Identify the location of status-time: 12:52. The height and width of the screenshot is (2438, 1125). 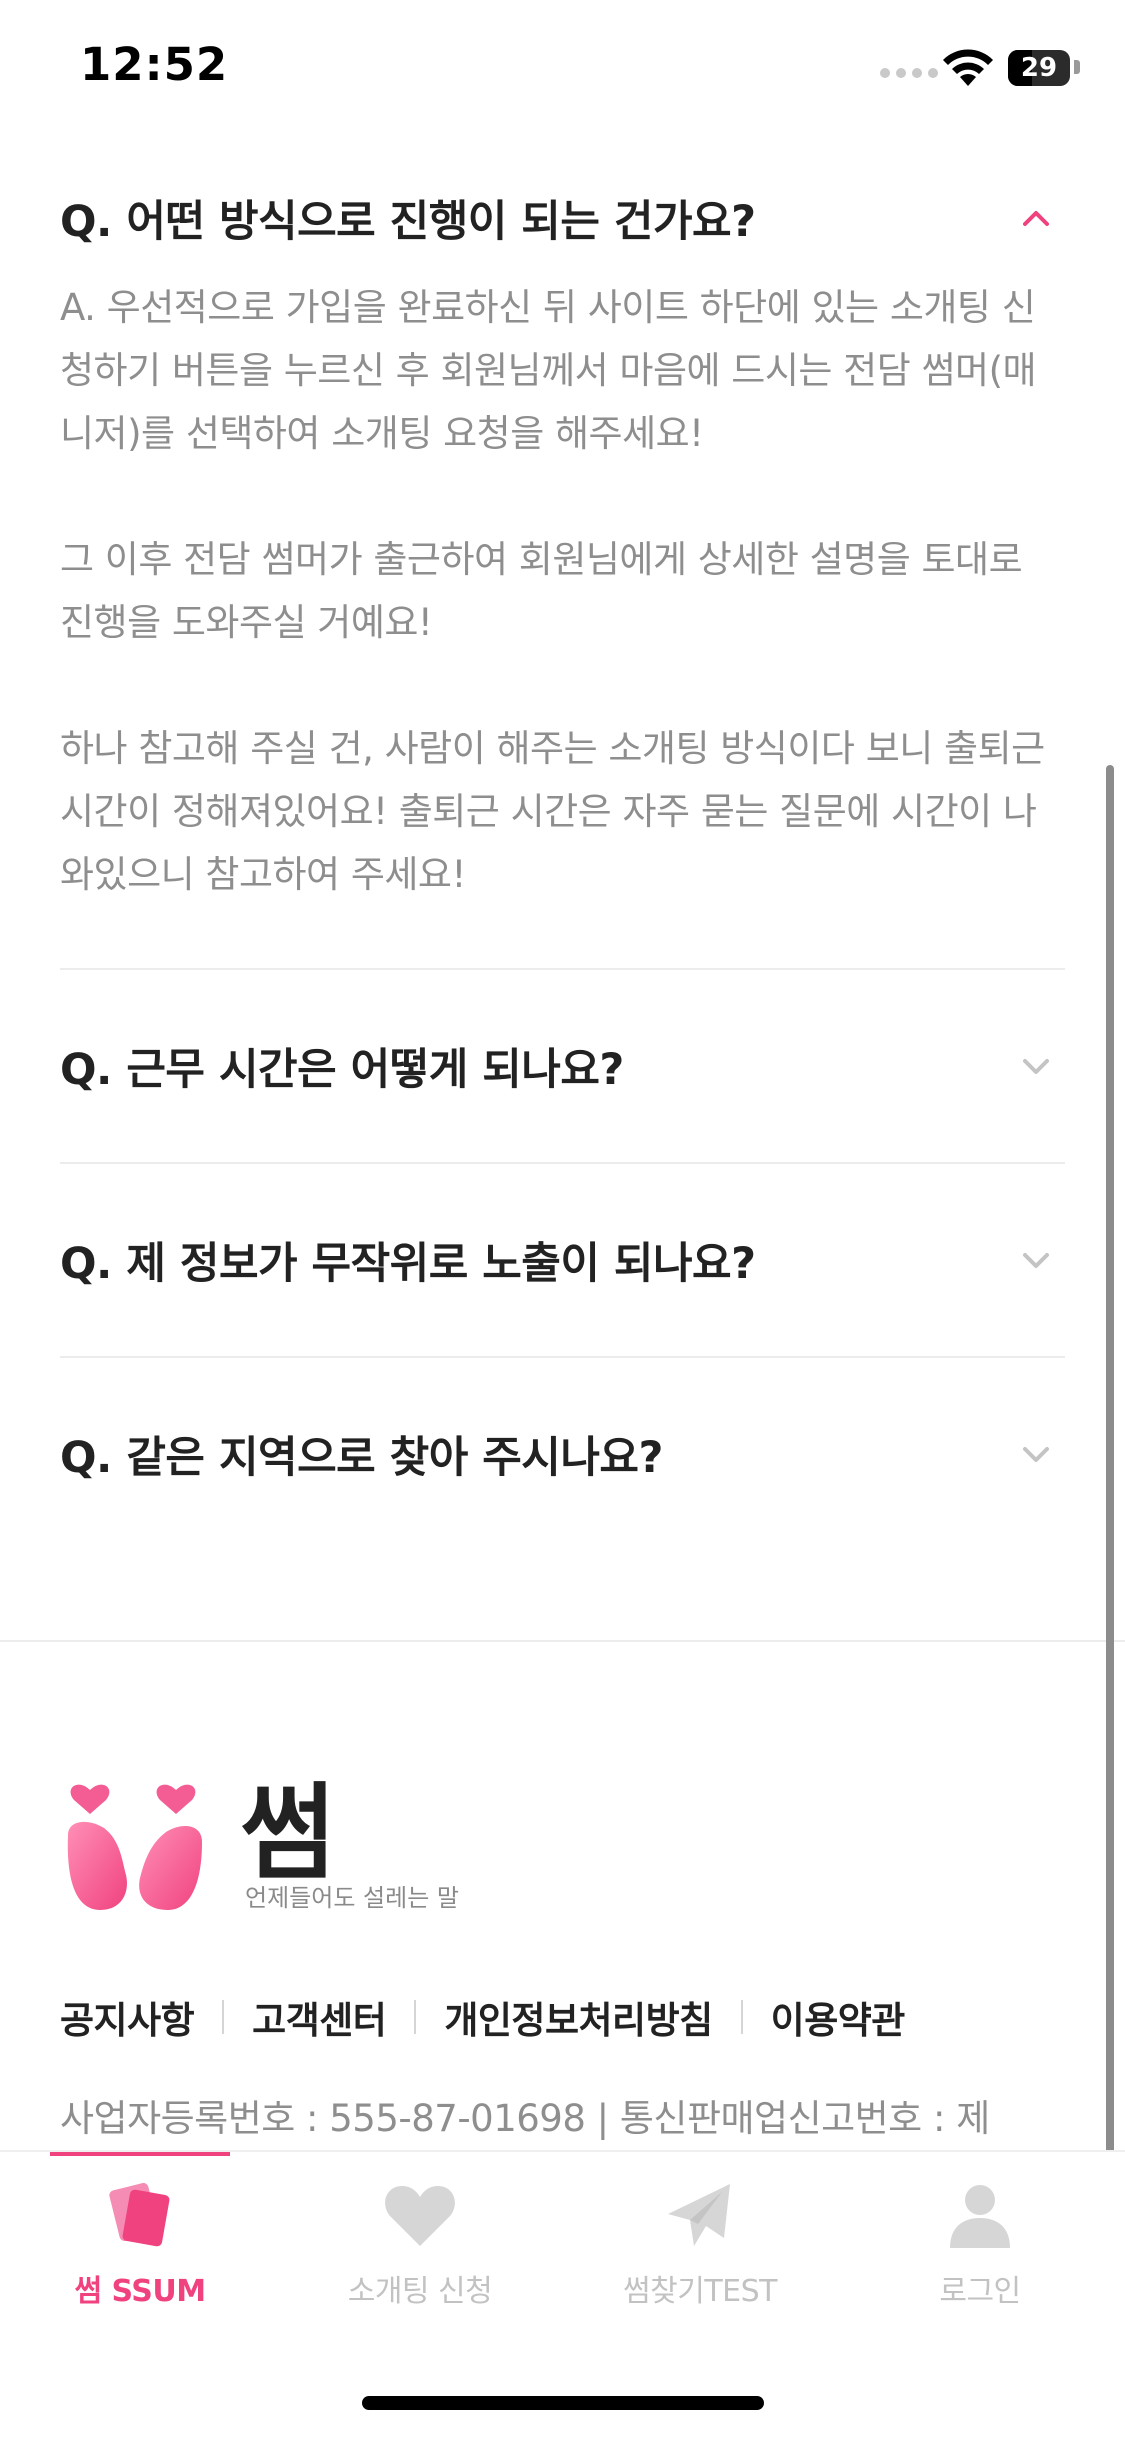
(154, 64).